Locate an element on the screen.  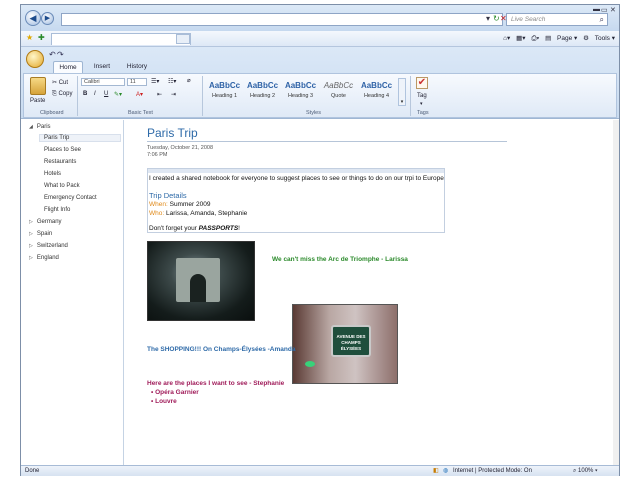
style-heading-3: AaBbCc Heading 3 is located at coordinates (300, 92).